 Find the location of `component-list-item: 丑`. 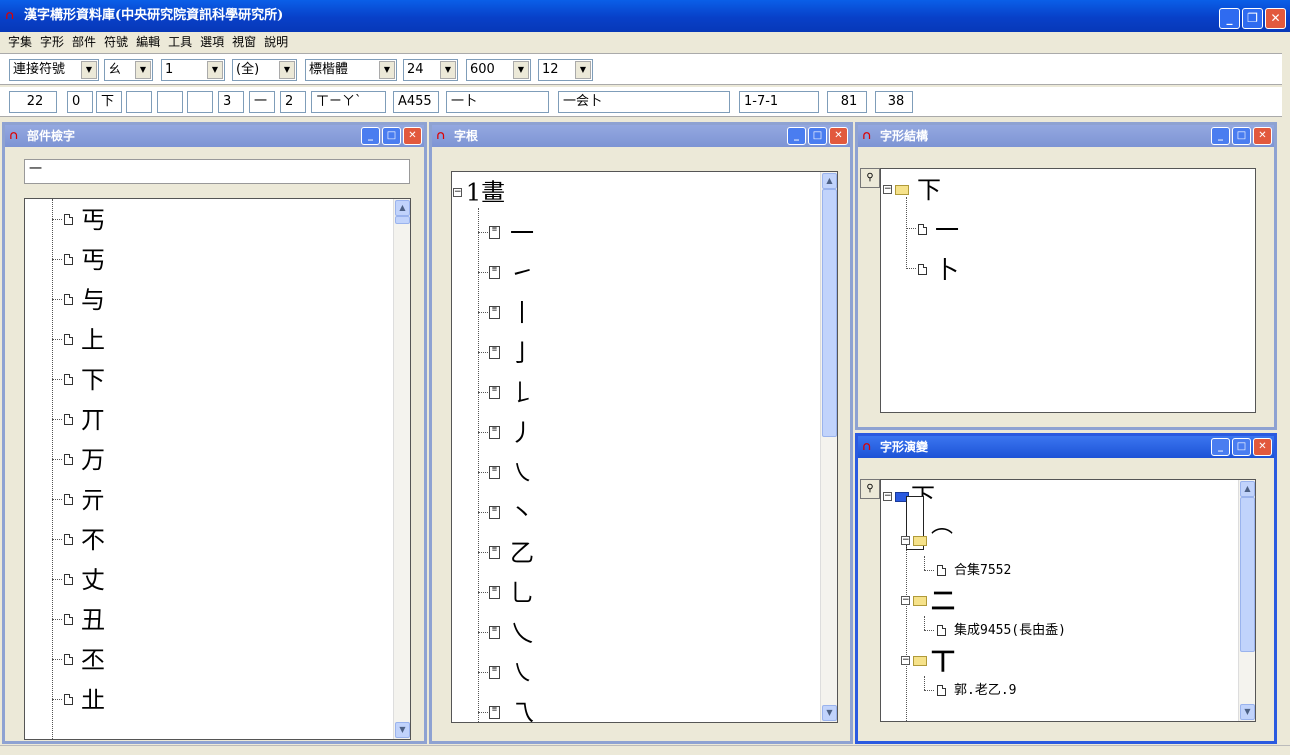

component-list-item: 丑 is located at coordinates (84, 619).